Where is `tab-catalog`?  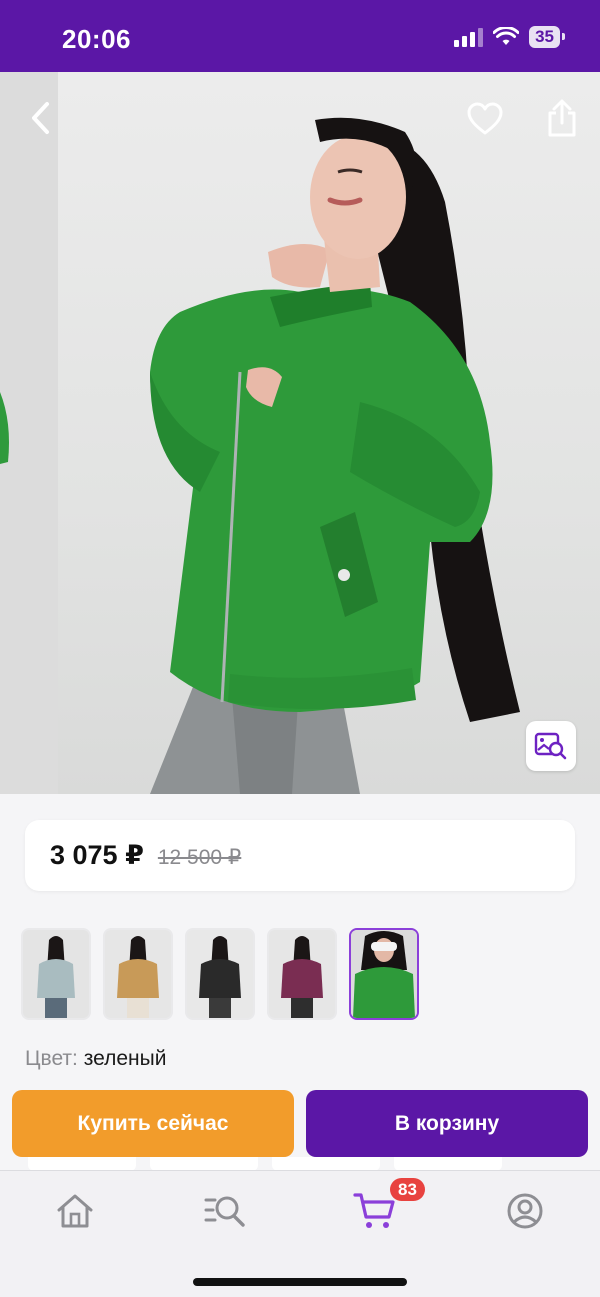 tab-catalog is located at coordinates (225, 1211).